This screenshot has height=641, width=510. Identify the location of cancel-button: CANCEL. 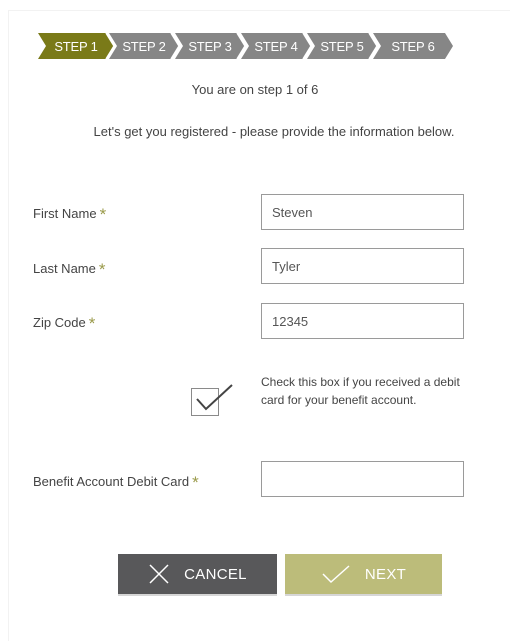
(197, 574).